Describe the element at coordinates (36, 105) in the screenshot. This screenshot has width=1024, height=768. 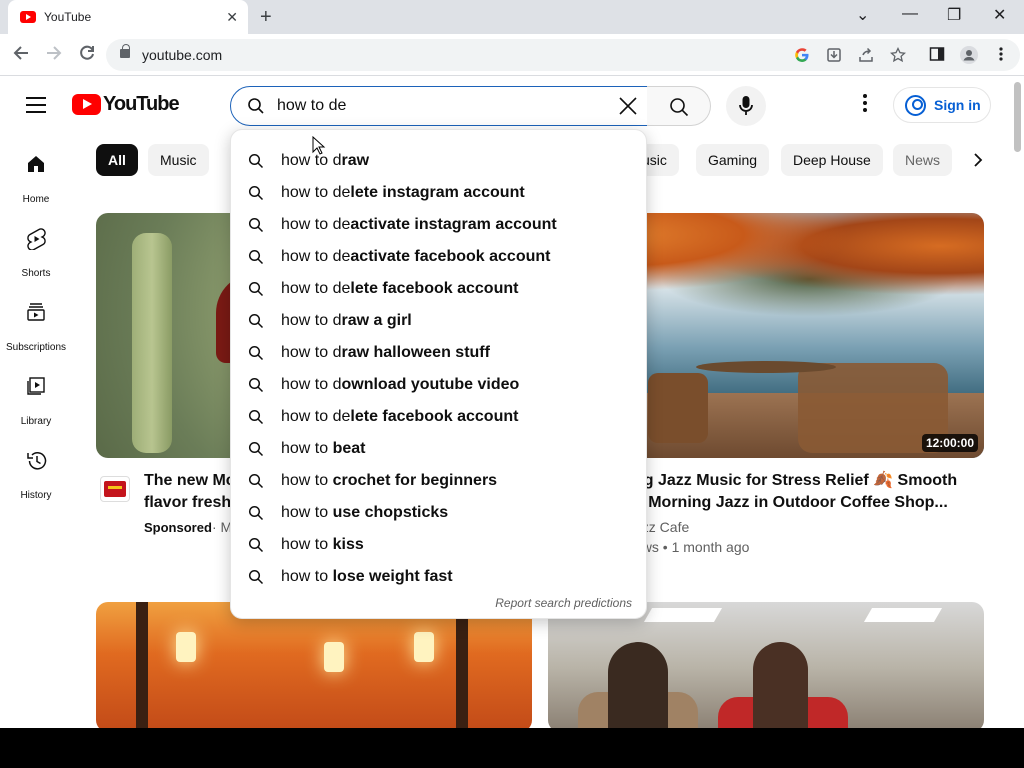
I see `hamburger-menu-icon` at that location.